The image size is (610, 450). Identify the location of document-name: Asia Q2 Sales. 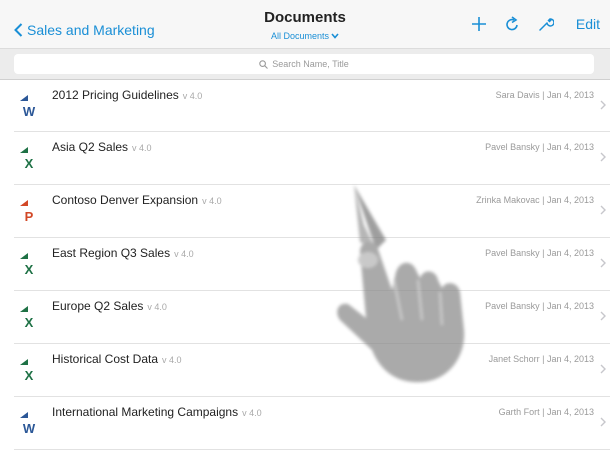
(90, 147).